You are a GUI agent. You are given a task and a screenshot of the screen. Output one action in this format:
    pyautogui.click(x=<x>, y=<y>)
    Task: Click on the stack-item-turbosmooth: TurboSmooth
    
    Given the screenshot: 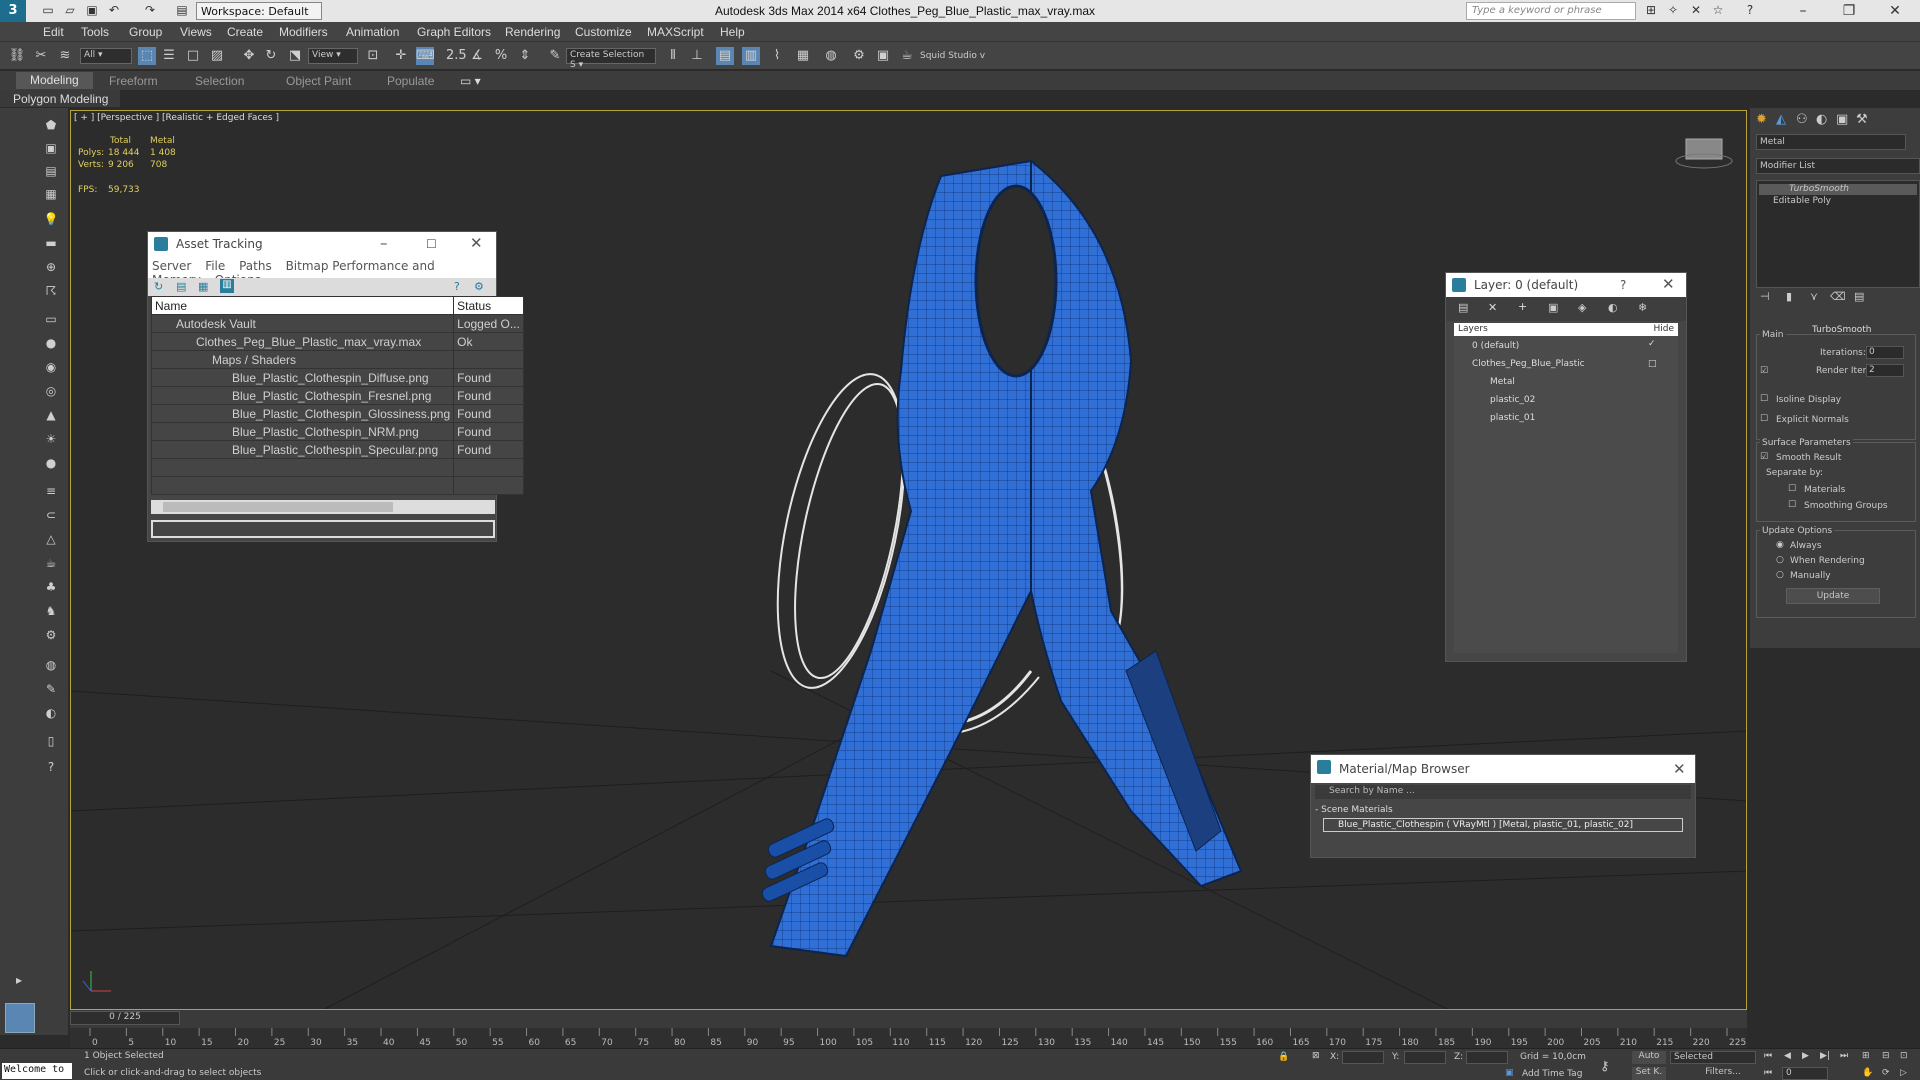 What is the action you would take?
    pyautogui.click(x=1838, y=189)
    